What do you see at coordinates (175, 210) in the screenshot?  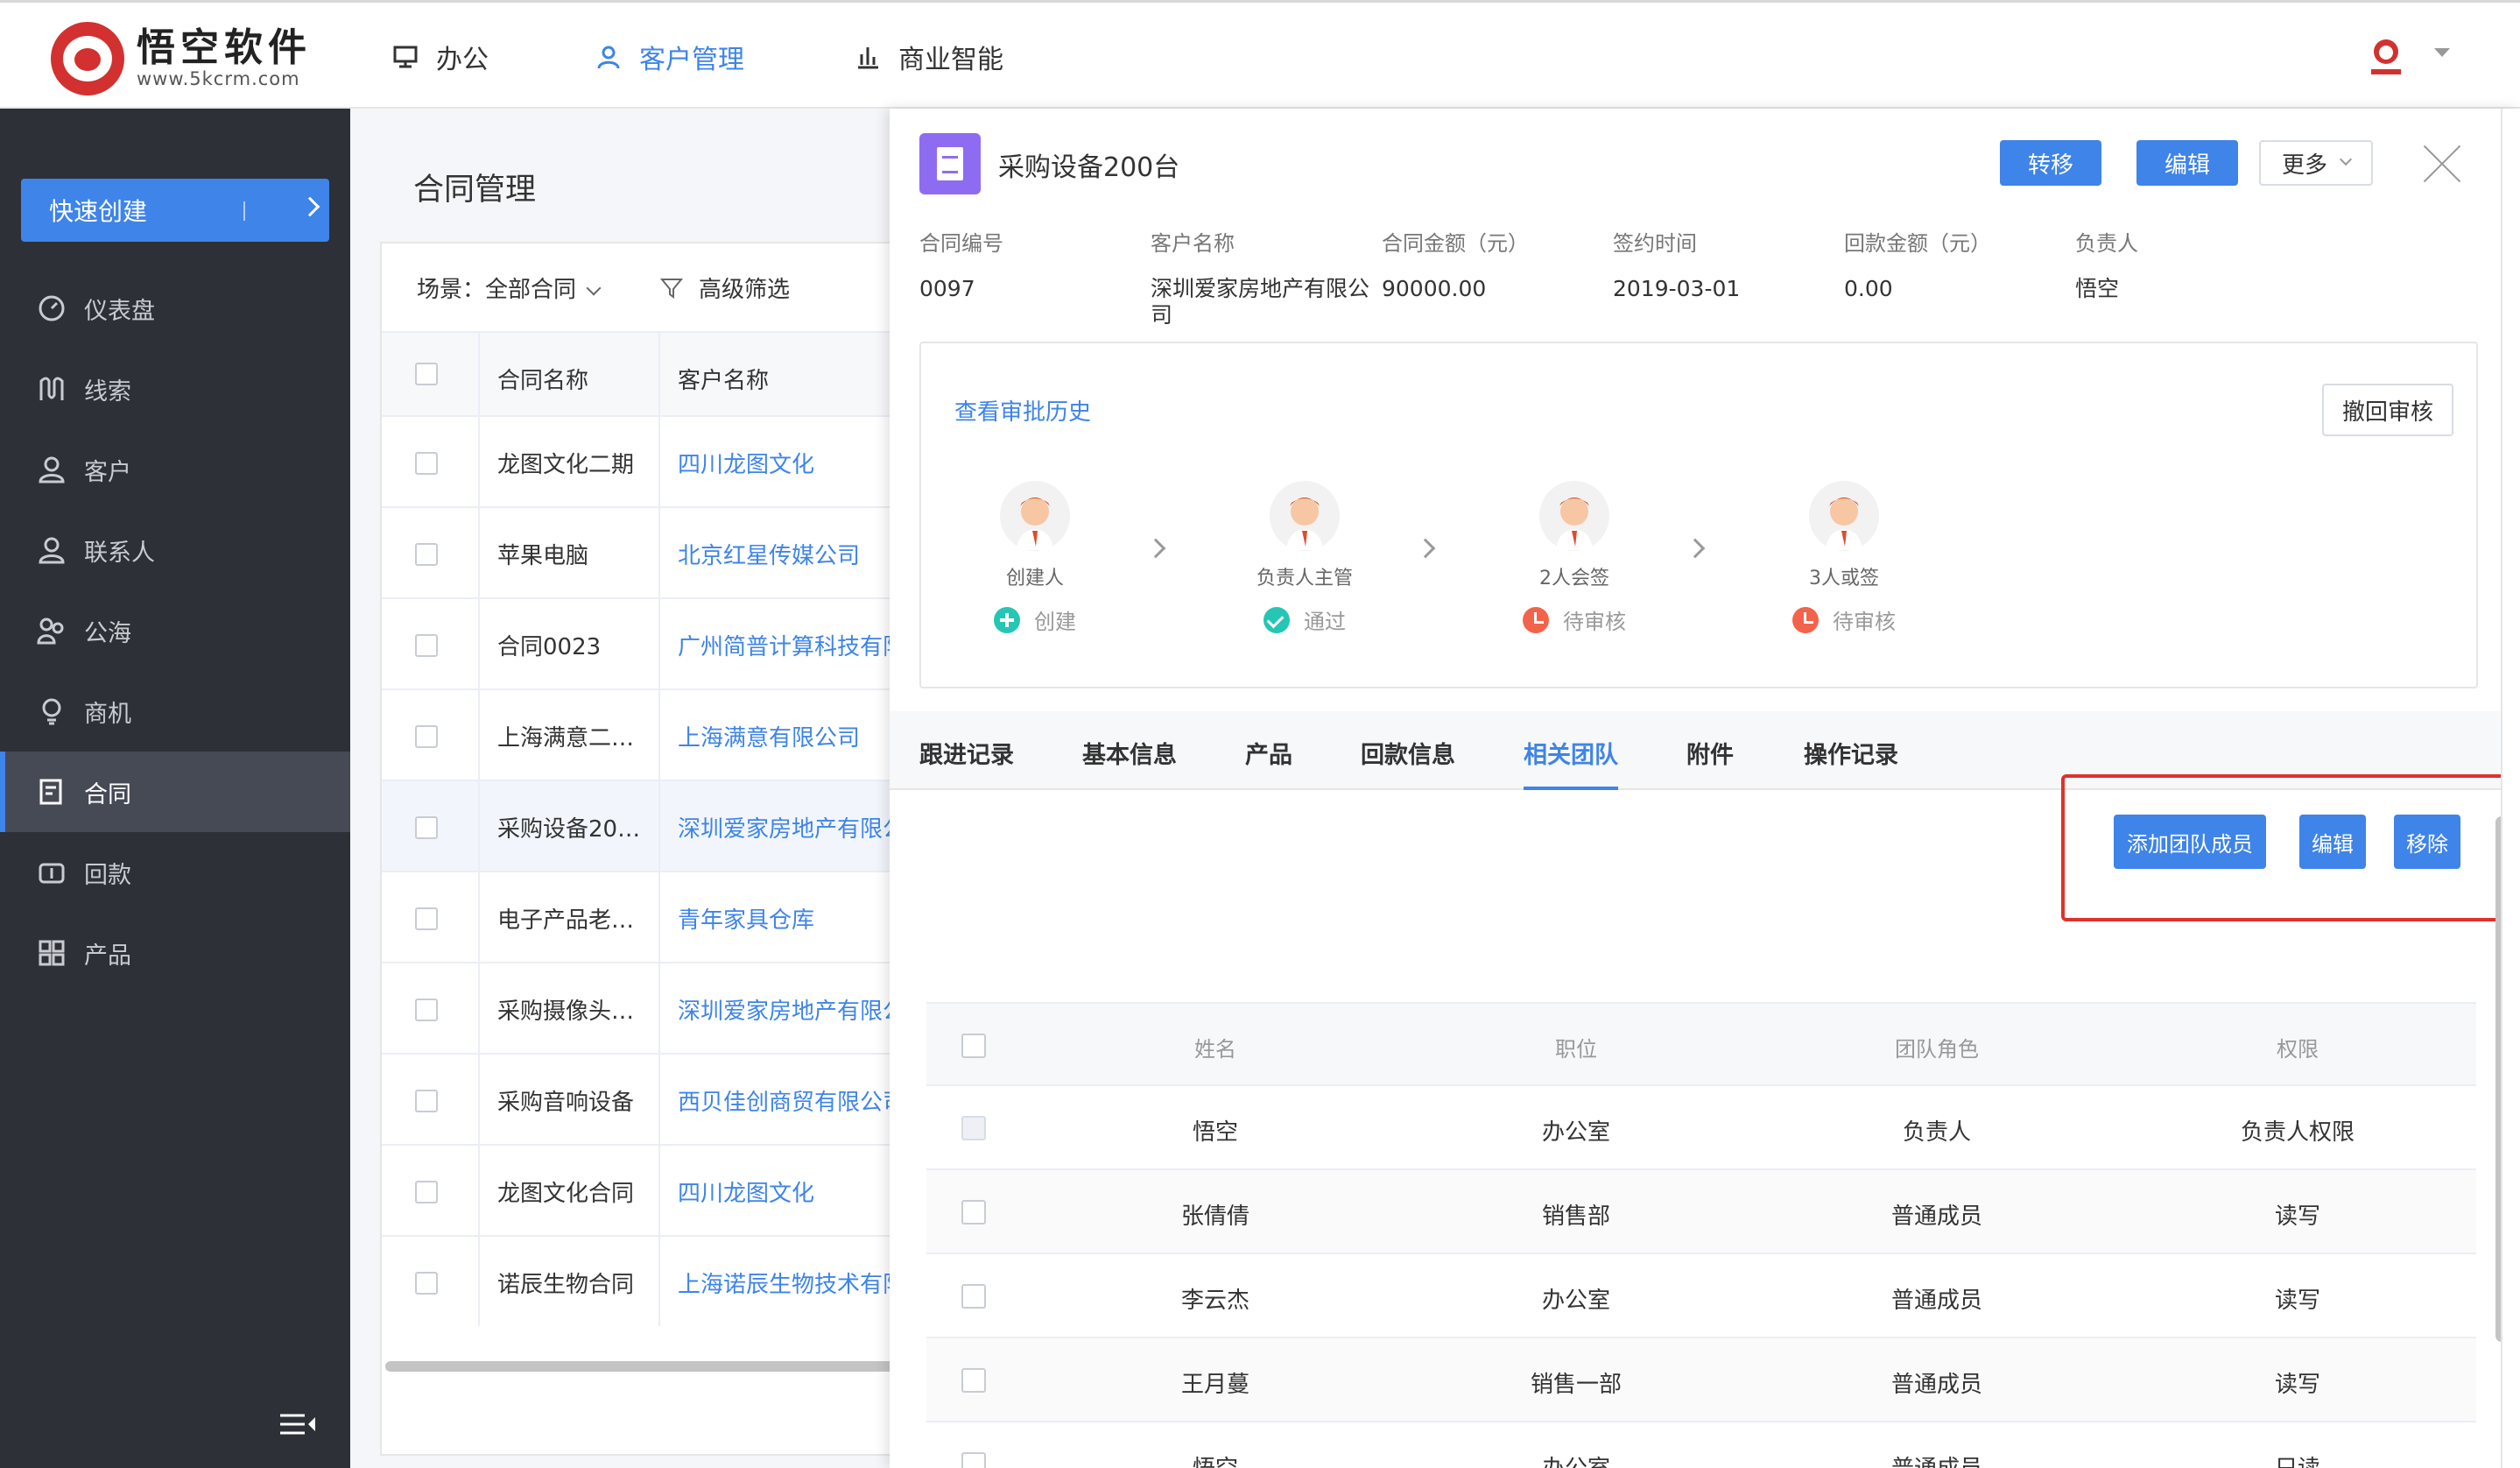 I see `quick-create-button: 快速创建` at bounding box center [175, 210].